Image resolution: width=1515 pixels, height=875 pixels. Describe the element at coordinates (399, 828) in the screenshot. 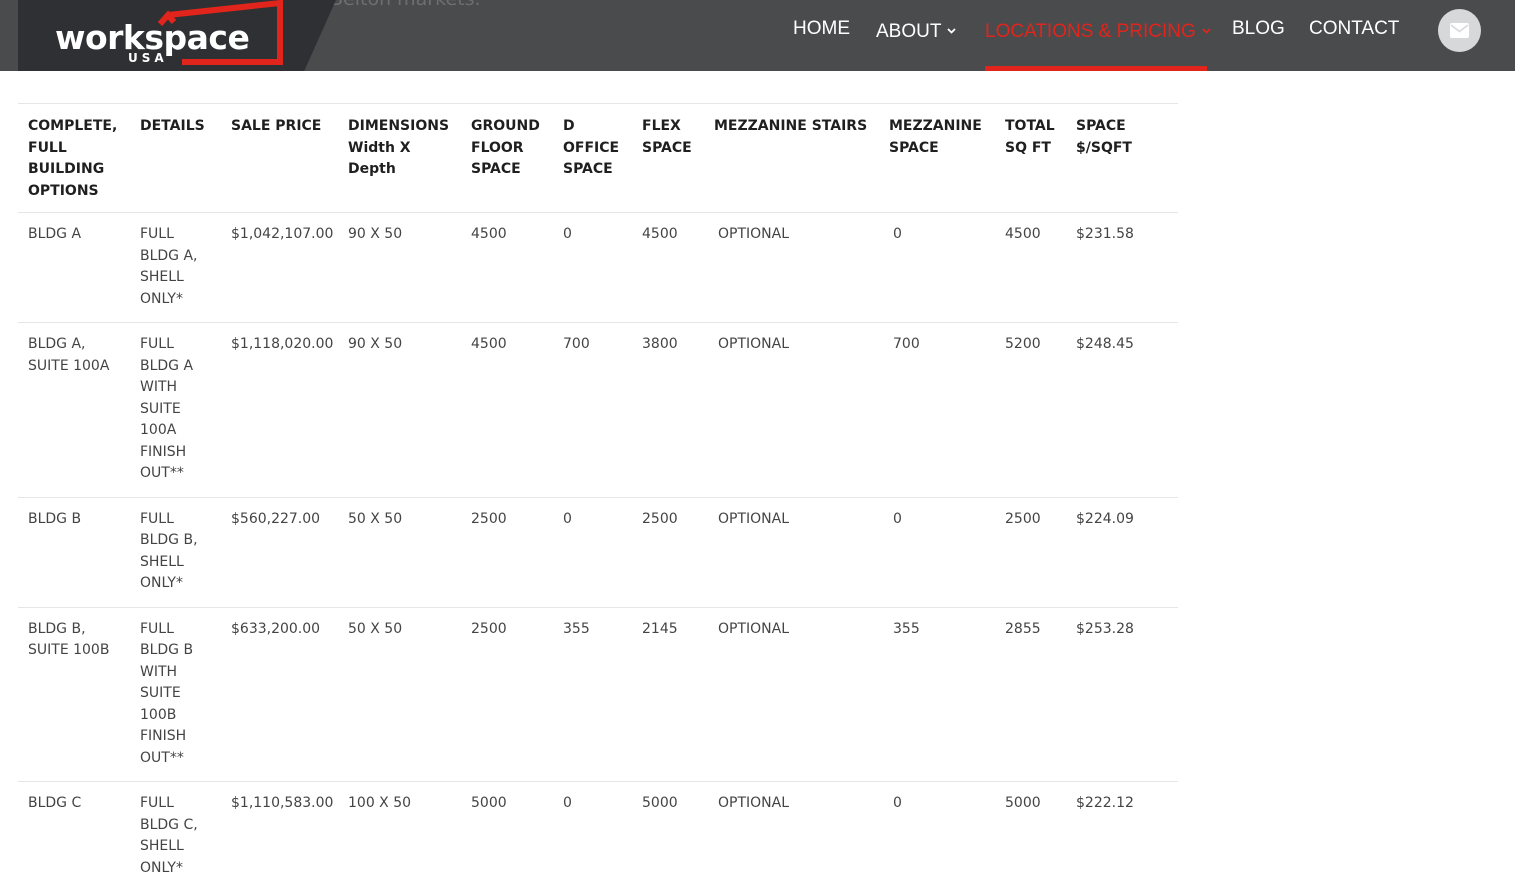

I see `table-cell: 100 X 50` at that location.